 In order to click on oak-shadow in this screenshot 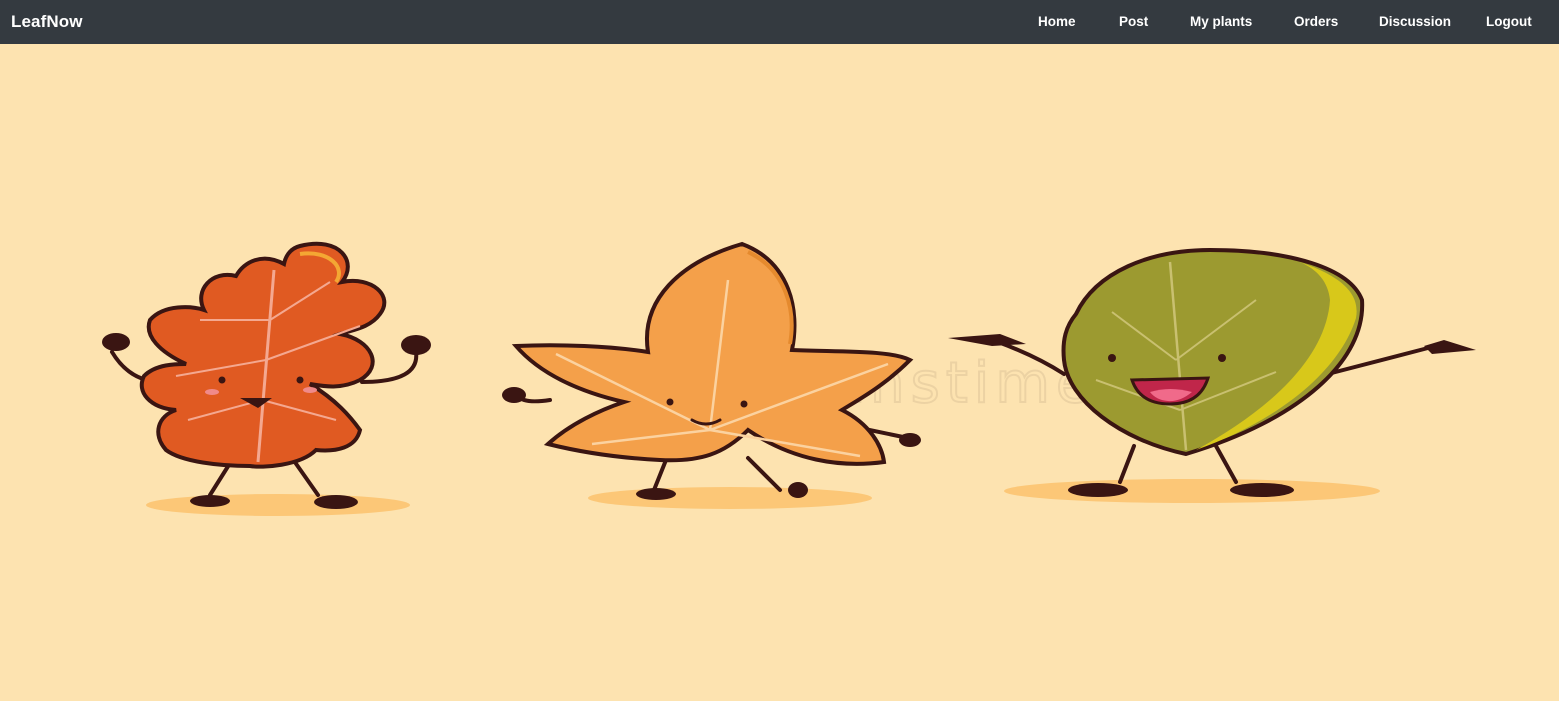, I will do `click(278, 505)`.